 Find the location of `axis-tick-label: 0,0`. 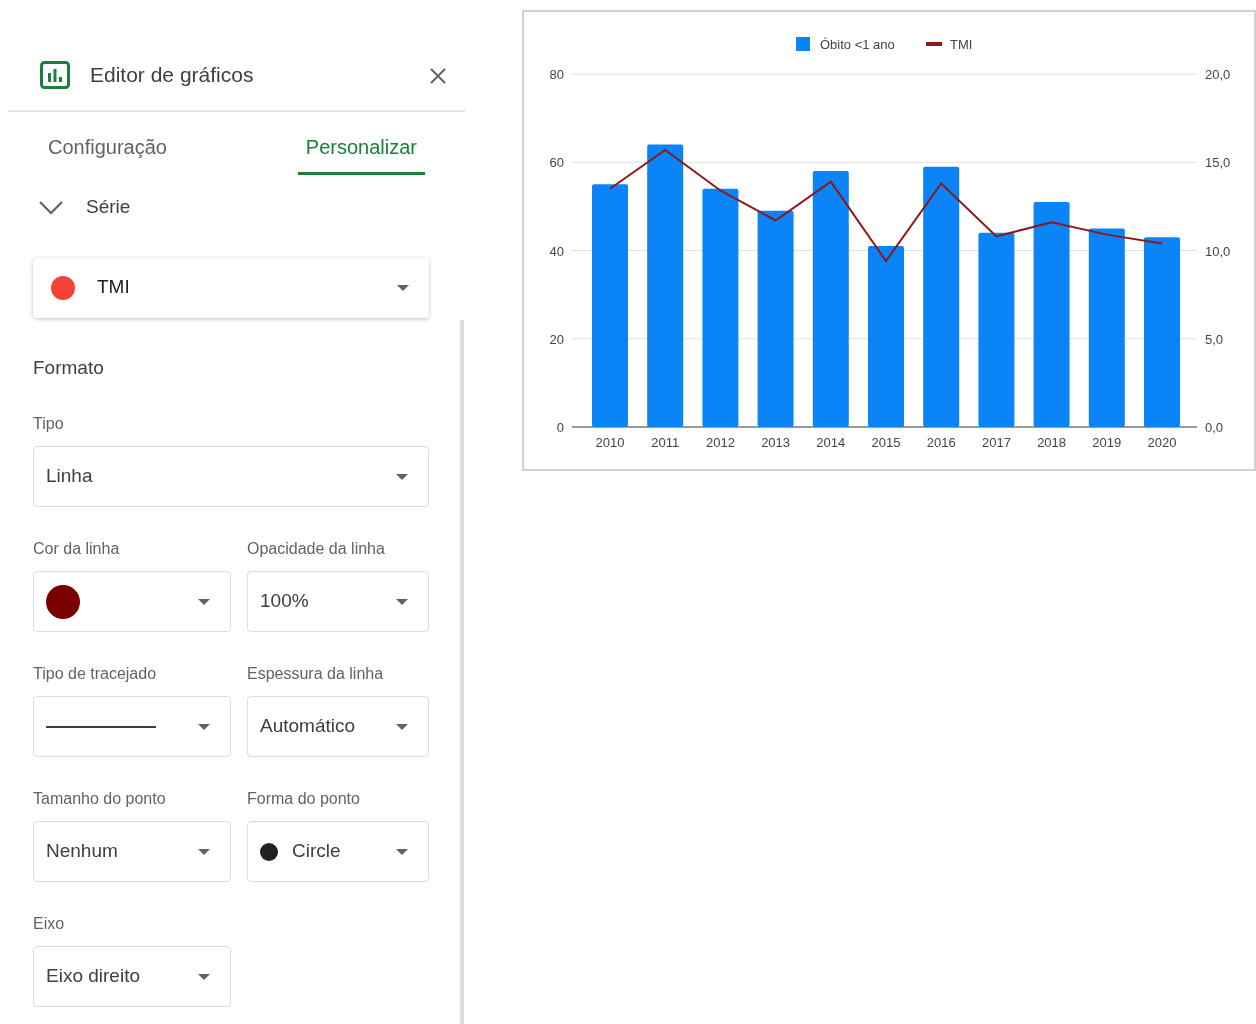

axis-tick-label: 0,0 is located at coordinates (1214, 427).